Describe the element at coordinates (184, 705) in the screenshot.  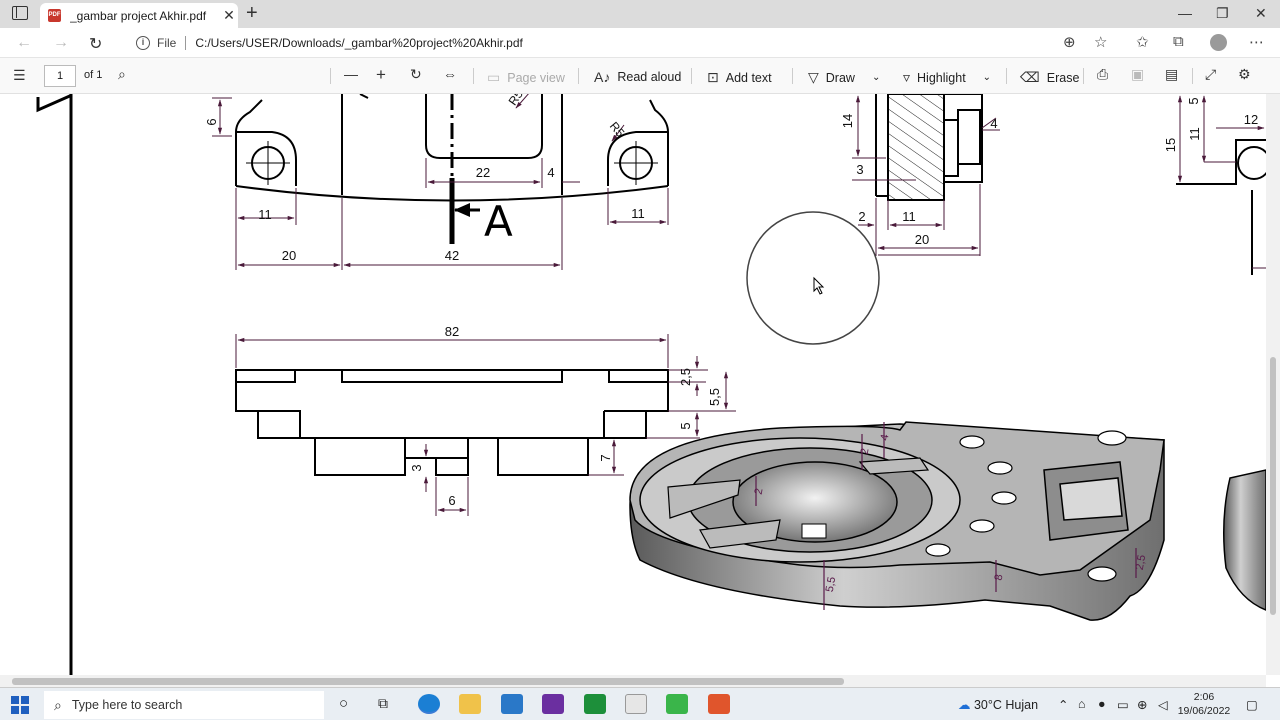
I see `taskbar-search-box: ⌕ Type here to search` at that location.